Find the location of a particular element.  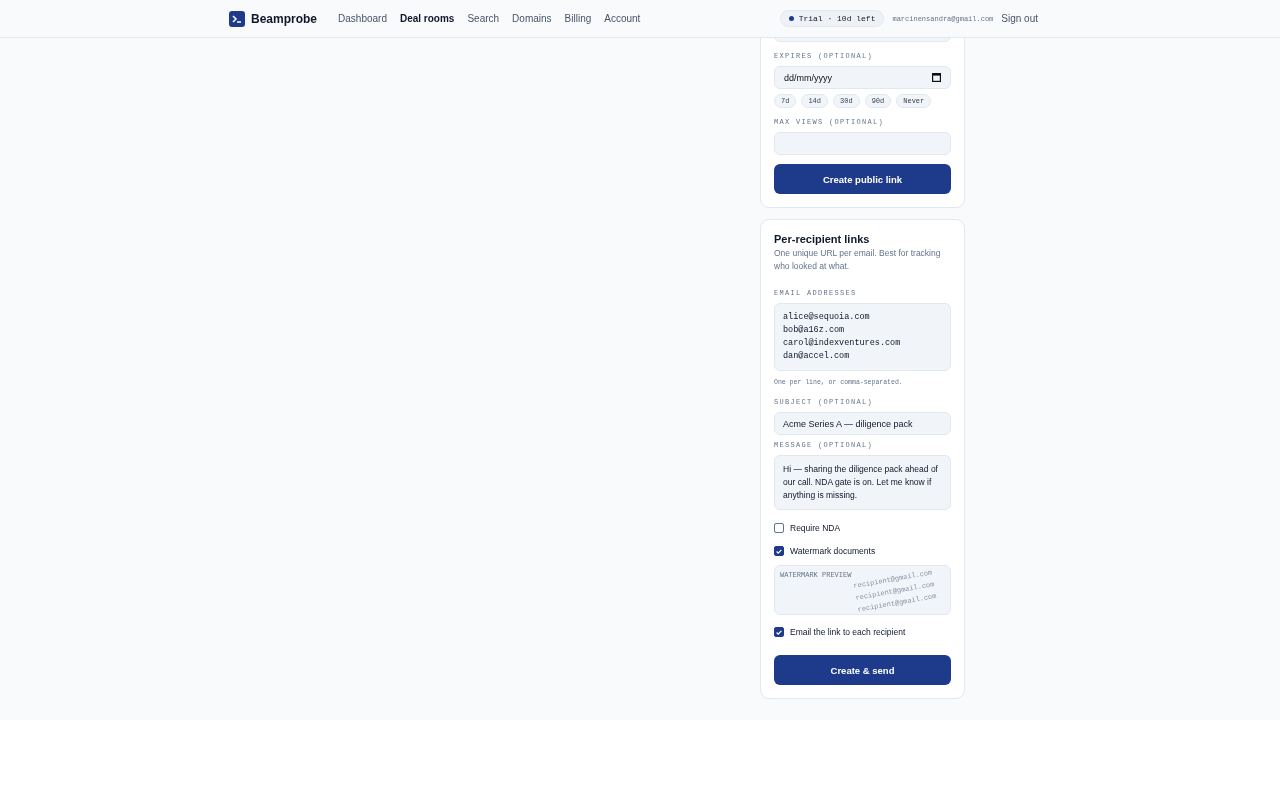

email-textarea: alice@sequoia.com bob@a16z.com carol@indexventures.com dan@accel.com is located at coordinates (862, 337).